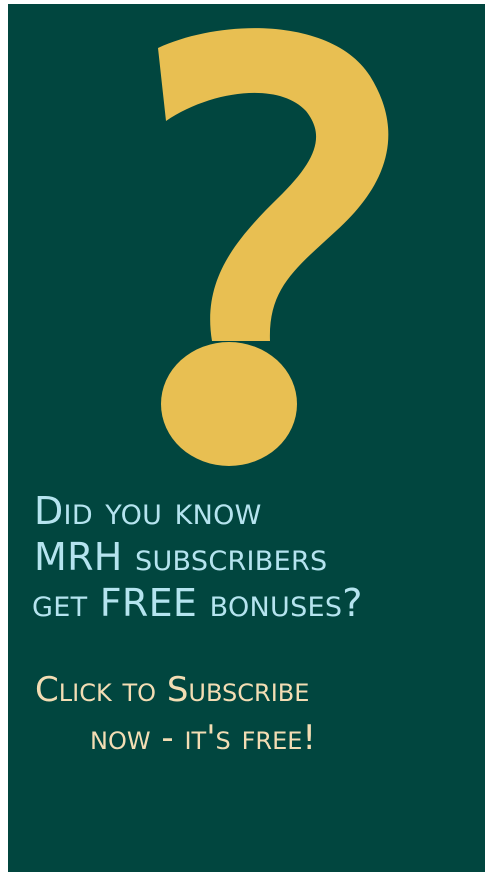 The height and width of the screenshot is (880, 492). I want to click on cta-line-2: now - it's free!, so click(203, 738).